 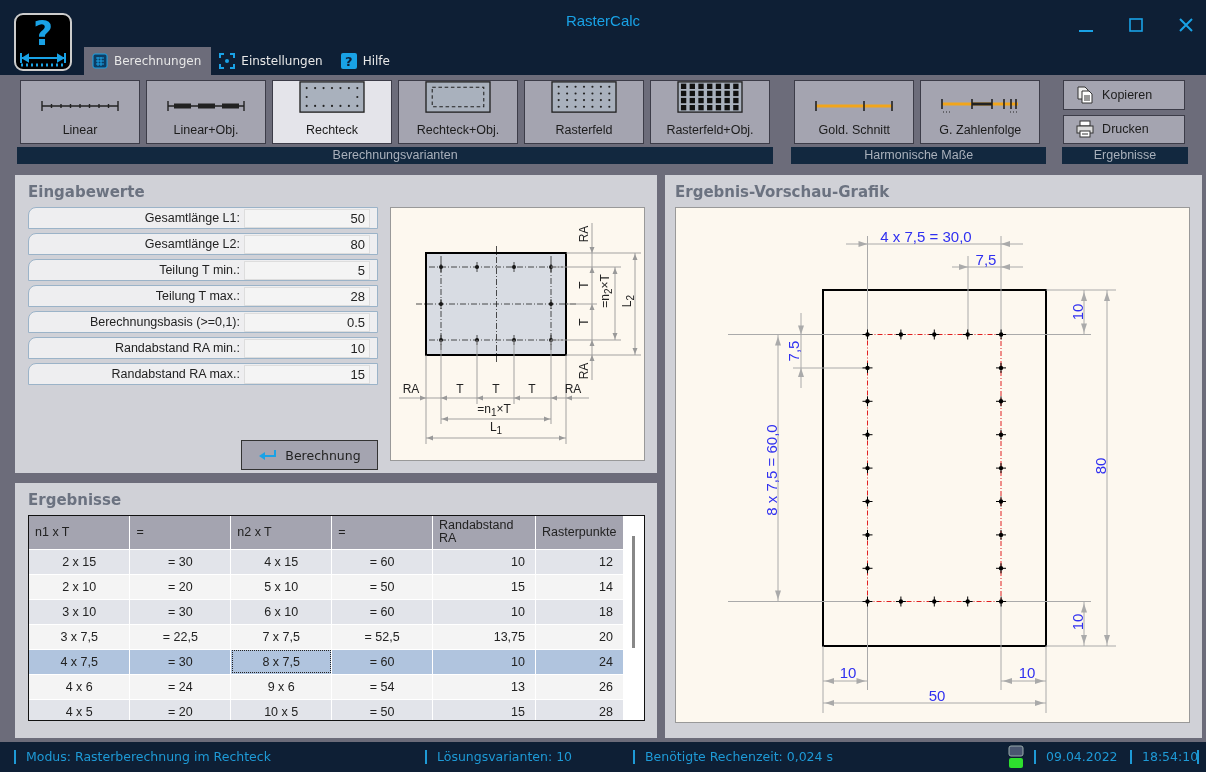 What do you see at coordinates (43, 42) in the screenshot?
I see `app-logo: ?` at bounding box center [43, 42].